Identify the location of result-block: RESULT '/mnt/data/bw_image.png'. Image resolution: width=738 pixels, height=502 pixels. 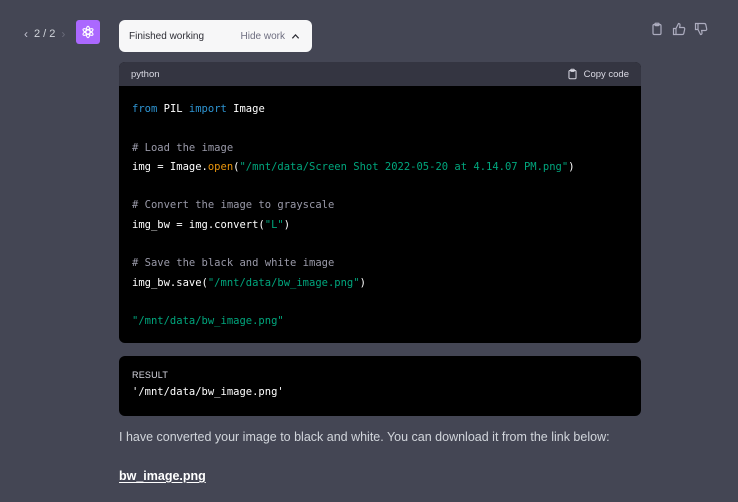
(380, 386).